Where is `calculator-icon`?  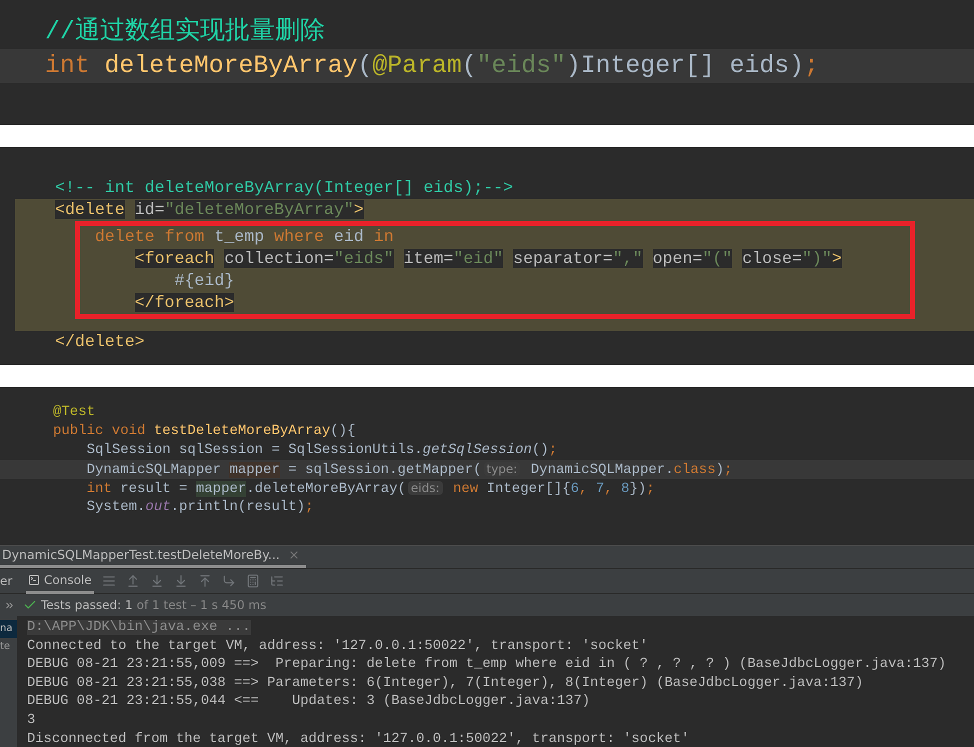
calculator-icon is located at coordinates (253, 581).